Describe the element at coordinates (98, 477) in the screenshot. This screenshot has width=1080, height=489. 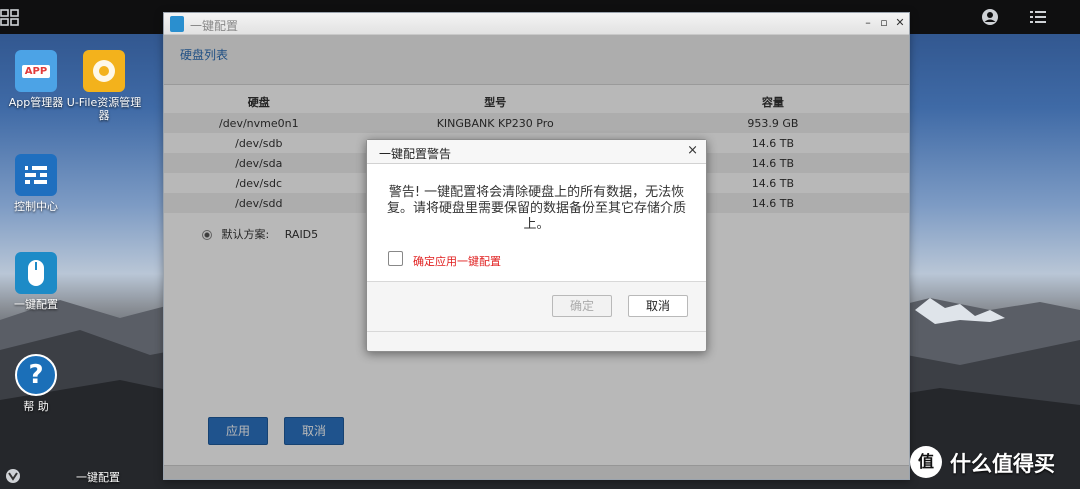
I see `taskbar-app-label: 一键配置` at that location.